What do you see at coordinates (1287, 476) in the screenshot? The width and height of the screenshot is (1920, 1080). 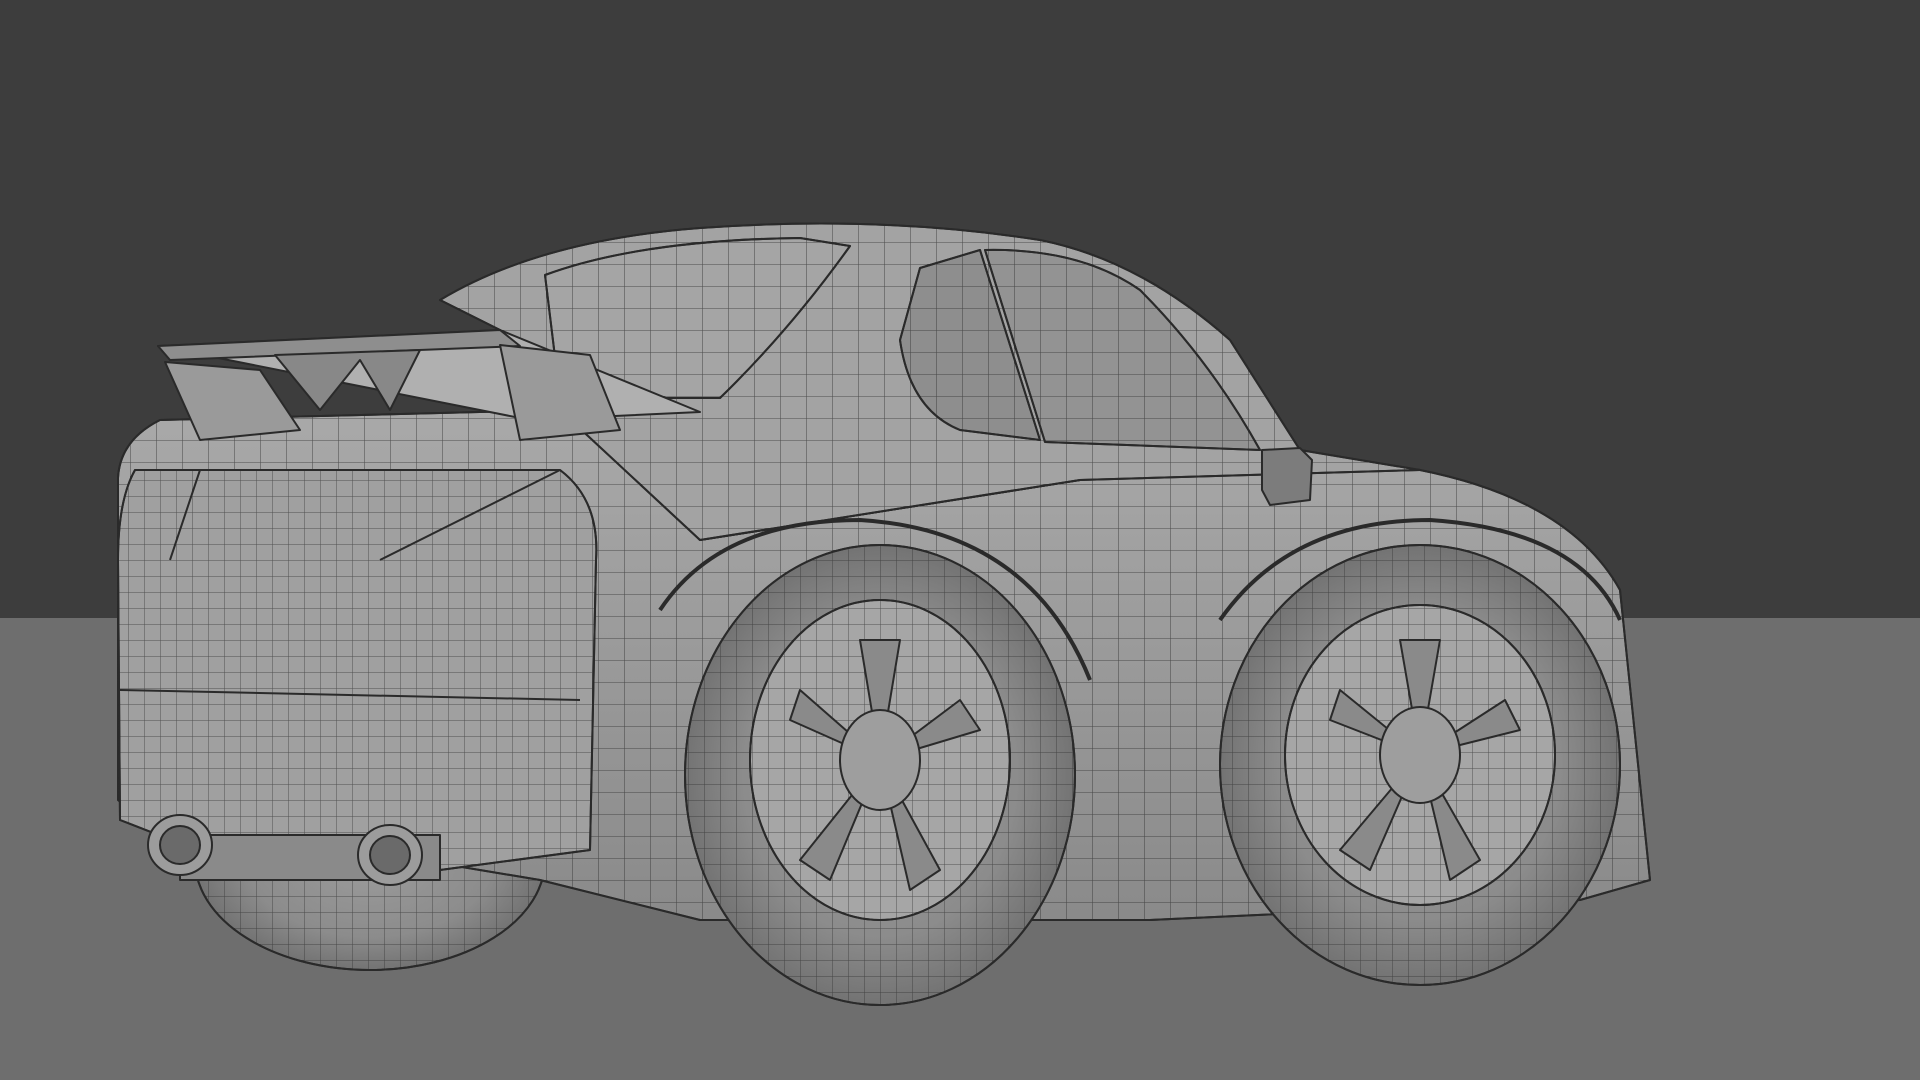 I see `side-mirror` at bounding box center [1287, 476].